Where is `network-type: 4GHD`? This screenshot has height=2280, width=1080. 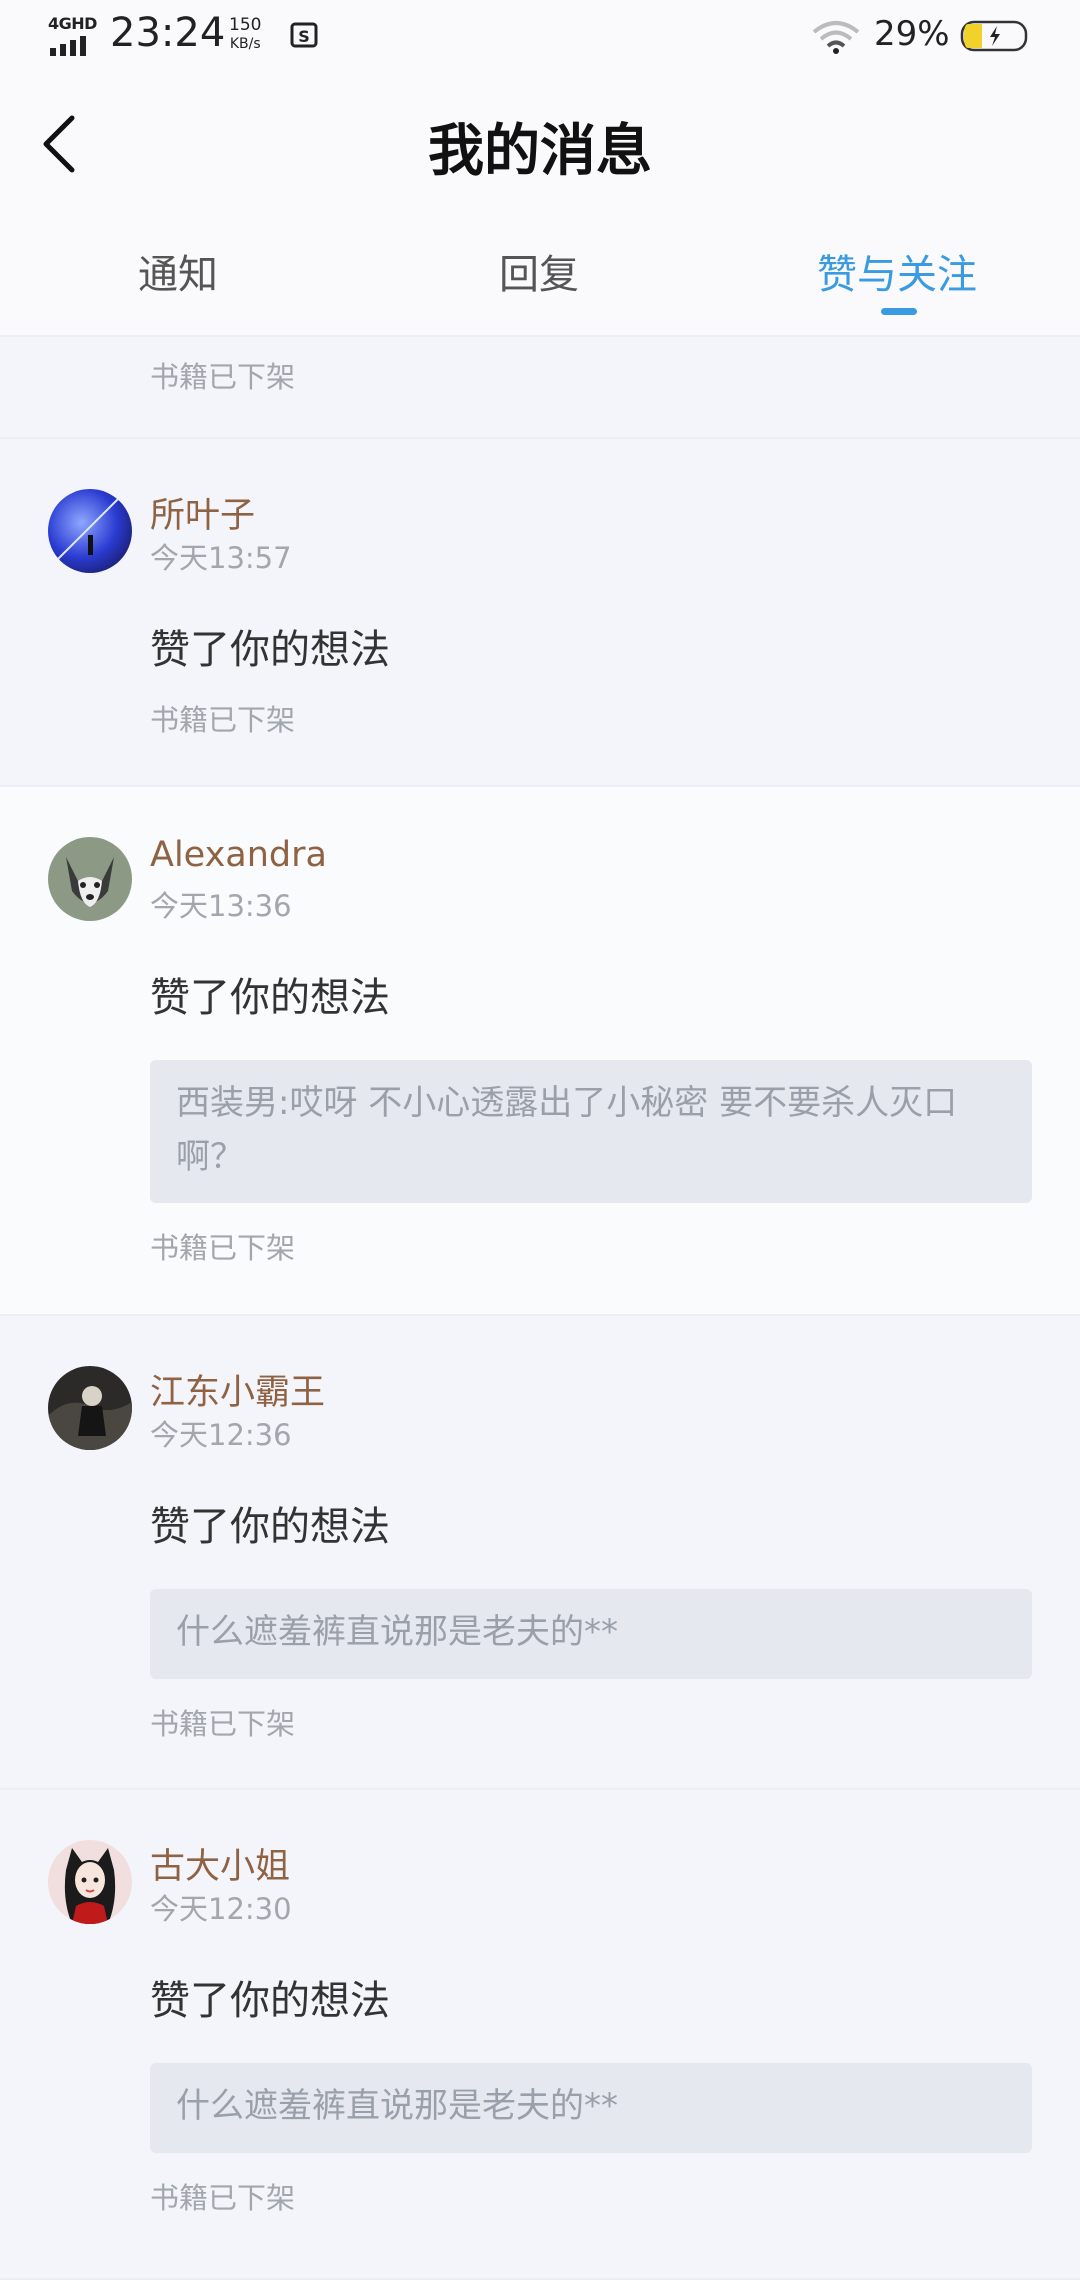 network-type: 4GHD is located at coordinates (72, 23).